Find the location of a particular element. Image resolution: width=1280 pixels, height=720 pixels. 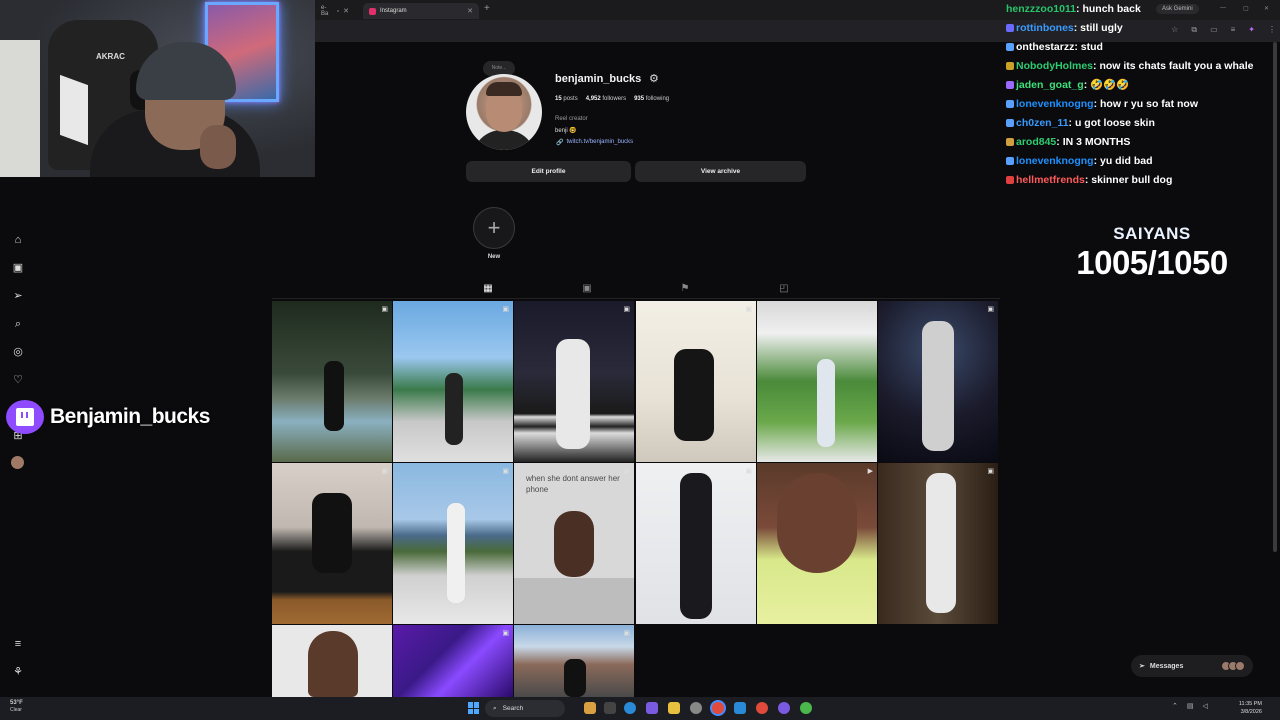

browser-tab: e-Ba ▫ ✕ is located at coordinates (335, 11).